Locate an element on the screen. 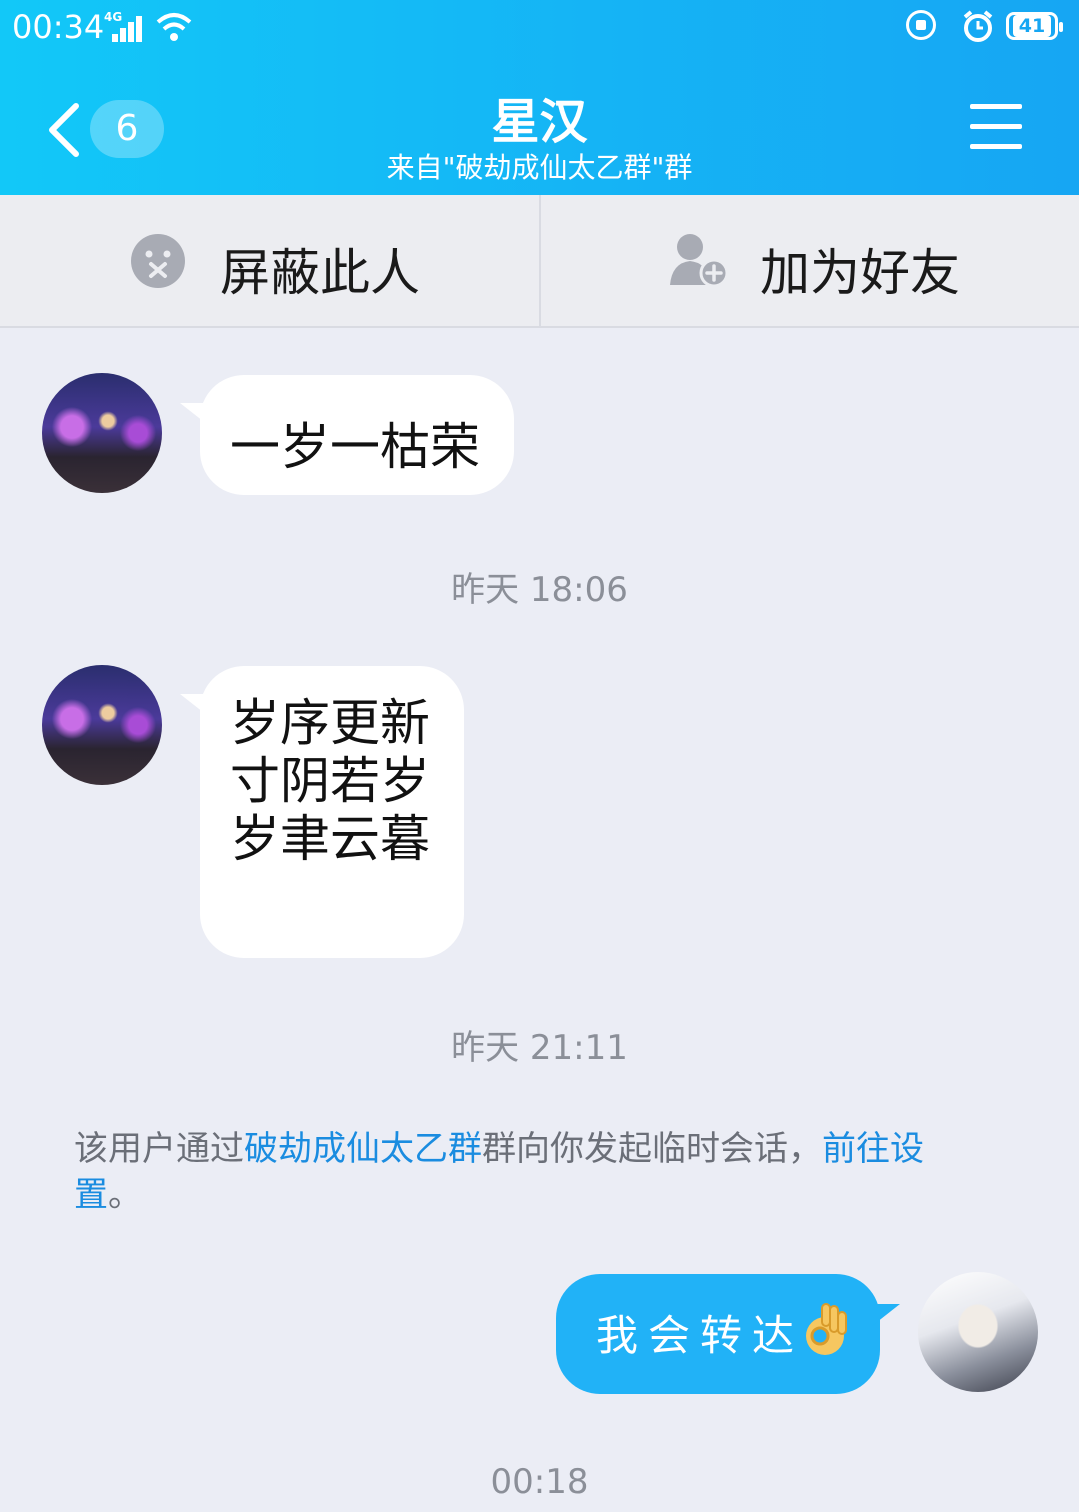 The height and width of the screenshot is (1512, 1079). message-text: 我会转达 is located at coordinates (700, 1335).